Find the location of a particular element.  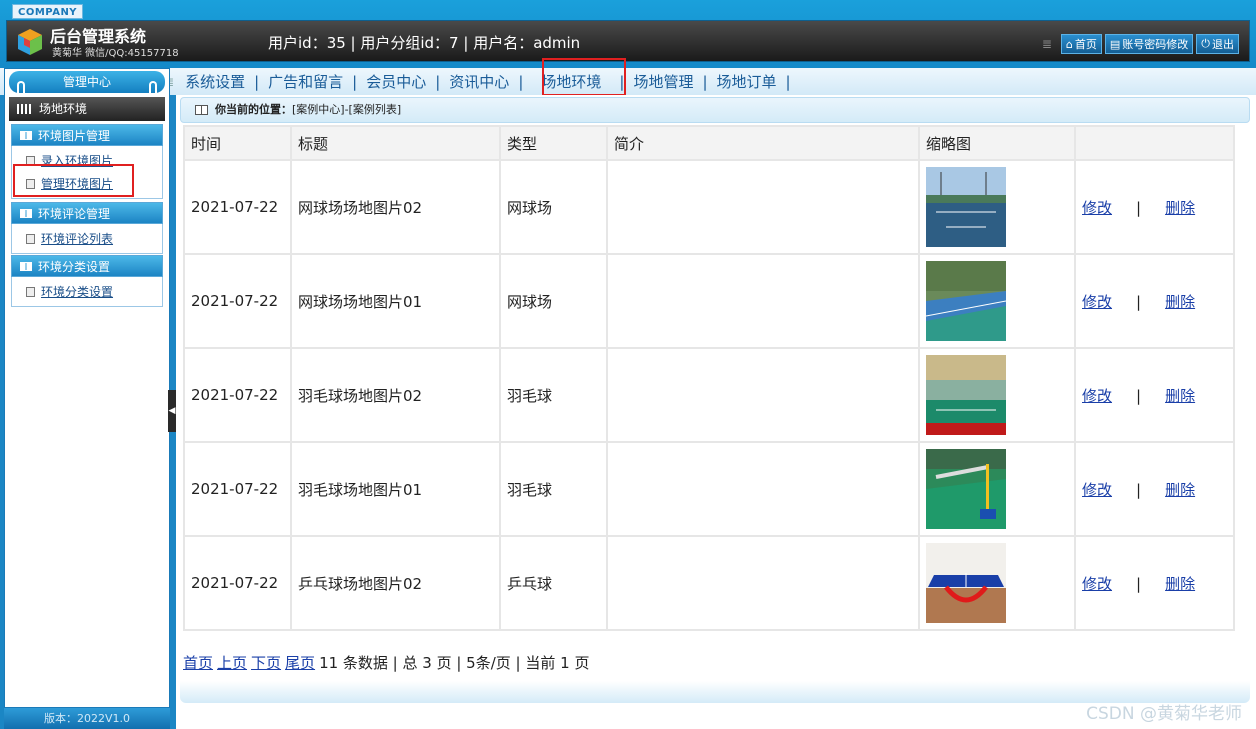

nav-item-members: 会员中心 is located at coordinates (396, 81).